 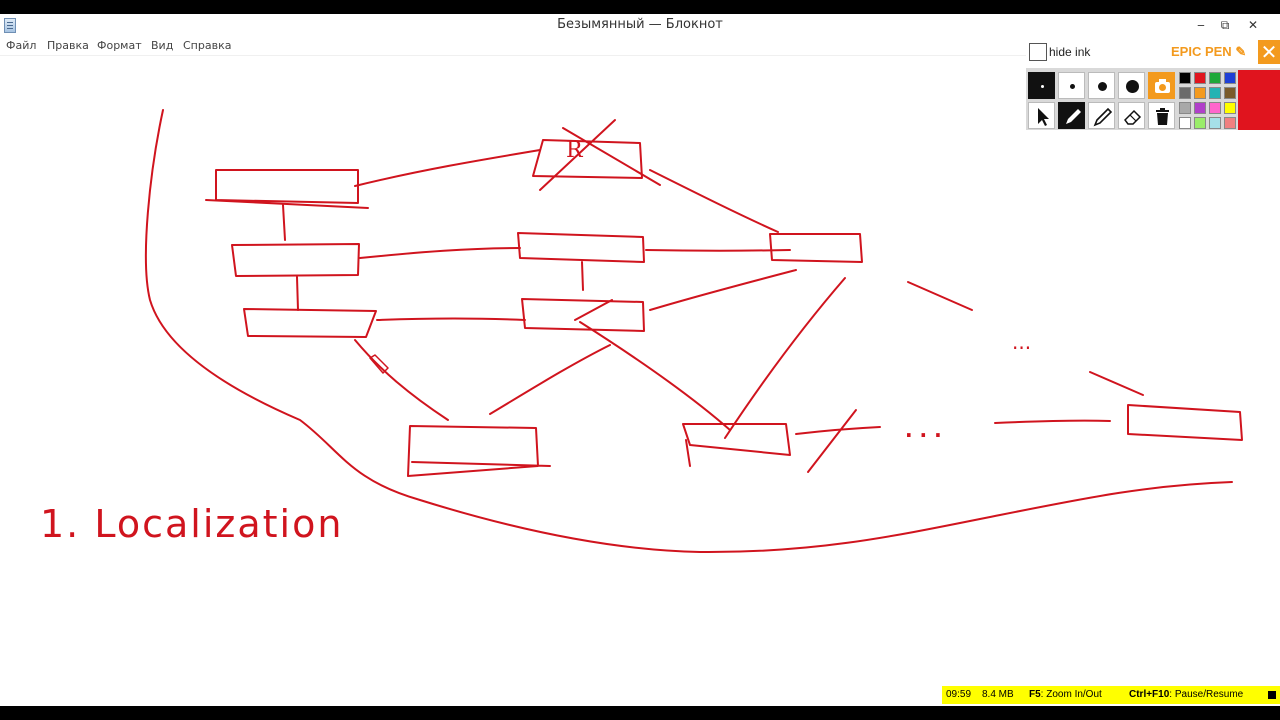 What do you see at coordinates (1272, 695) in the screenshot?
I see `stop-icon` at bounding box center [1272, 695].